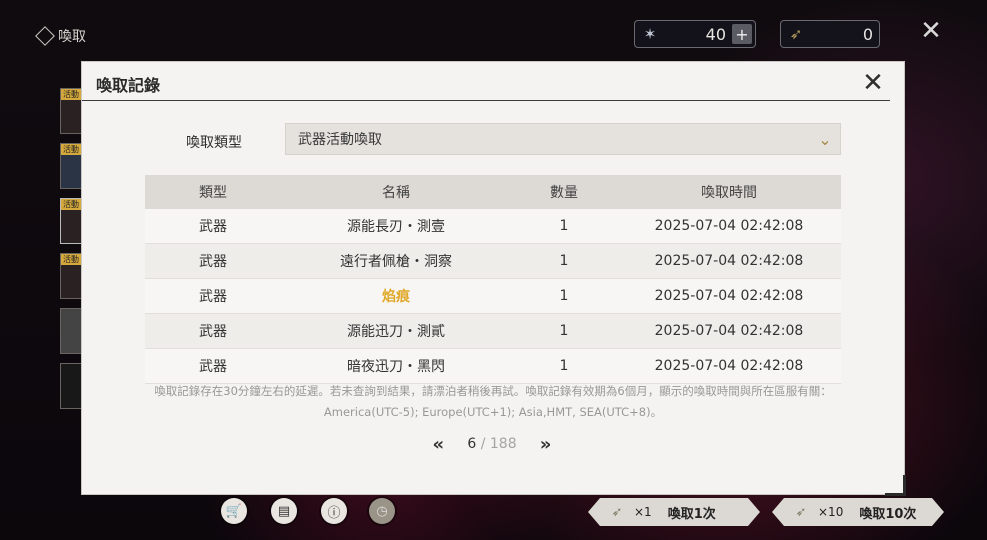 This screenshot has width=987, height=540. What do you see at coordinates (396, 261) in the screenshot?
I see `row-name: 遠行者佩槍・洞察` at bounding box center [396, 261].